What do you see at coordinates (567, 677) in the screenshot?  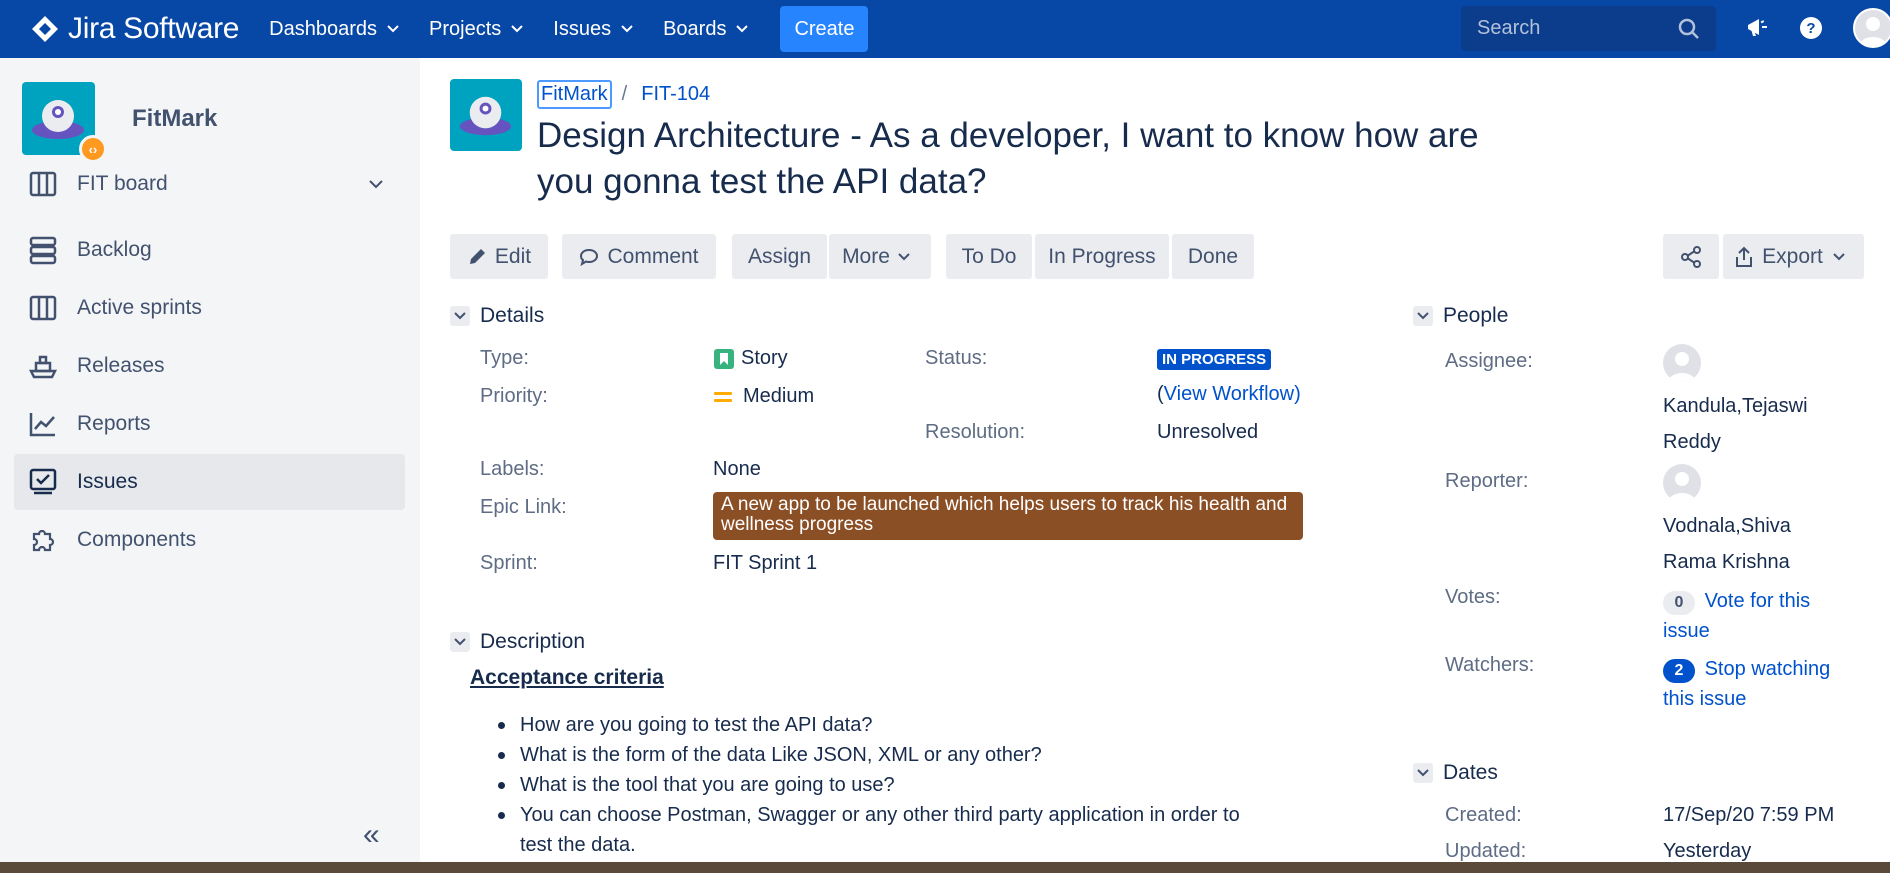 I see `acceptance-criteria-heading: Acceptance criteria` at bounding box center [567, 677].